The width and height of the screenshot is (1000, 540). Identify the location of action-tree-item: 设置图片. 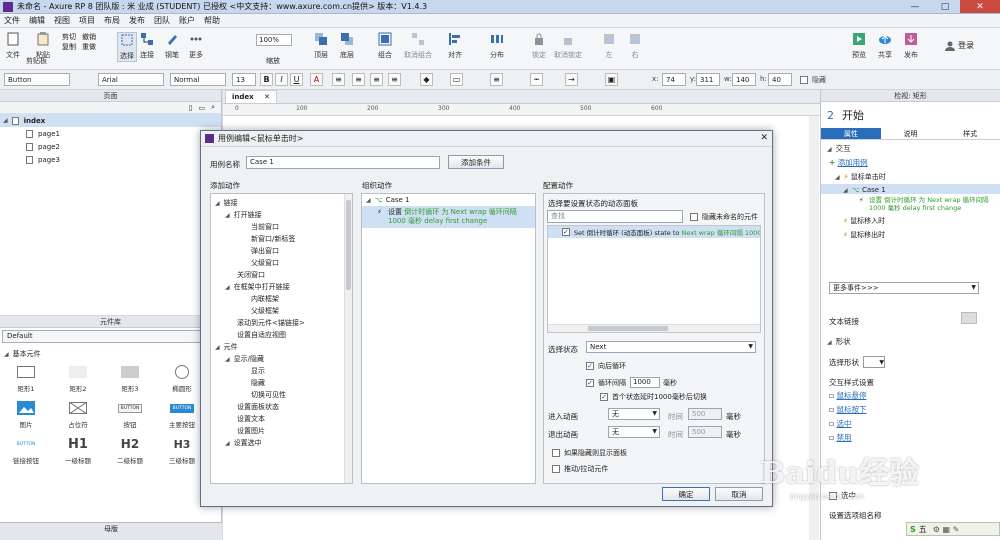
(281, 431).